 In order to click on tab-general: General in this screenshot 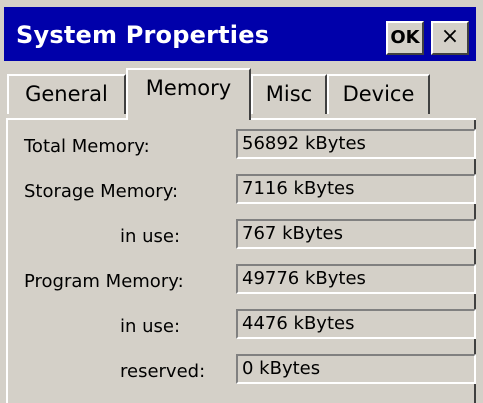, I will do `click(66, 94)`.